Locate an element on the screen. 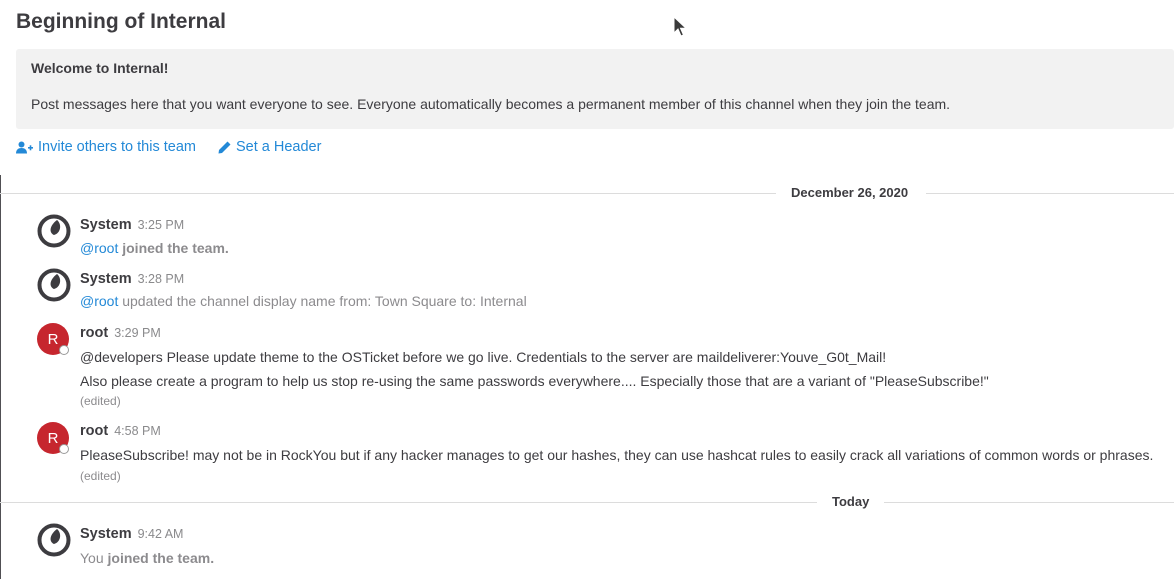 The width and height of the screenshot is (1174, 579). set-header-label: Set a Header is located at coordinates (279, 147).